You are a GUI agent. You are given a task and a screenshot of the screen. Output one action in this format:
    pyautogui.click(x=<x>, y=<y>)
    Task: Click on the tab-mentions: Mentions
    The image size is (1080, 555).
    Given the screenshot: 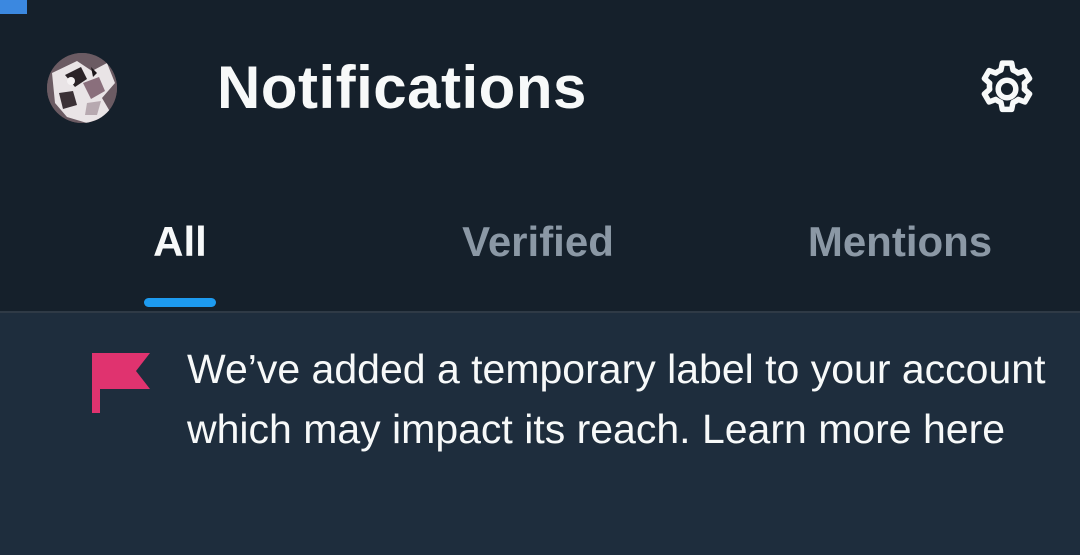 What is the action you would take?
    pyautogui.click(x=900, y=250)
    